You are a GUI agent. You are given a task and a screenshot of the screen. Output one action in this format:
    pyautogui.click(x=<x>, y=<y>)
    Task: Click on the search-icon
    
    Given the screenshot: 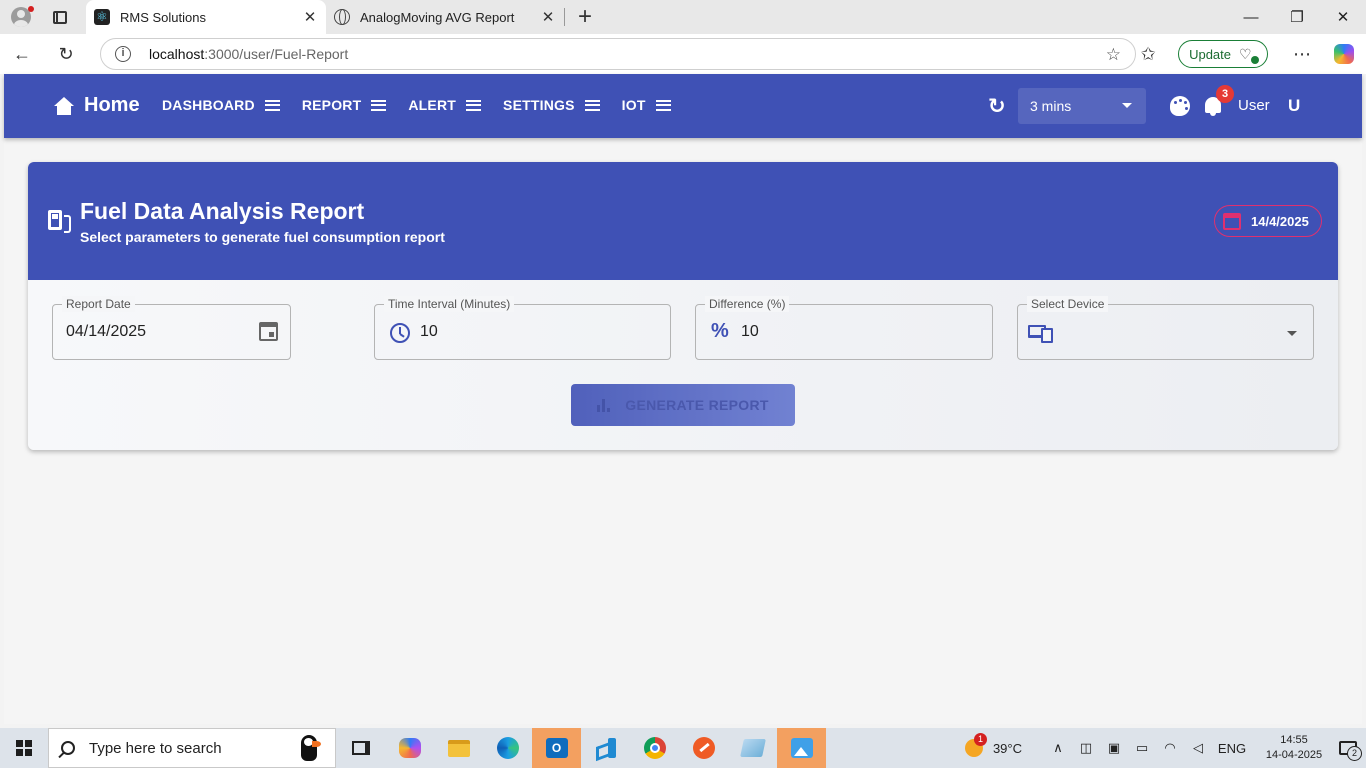 What is the action you would take?
    pyautogui.click(x=68, y=748)
    